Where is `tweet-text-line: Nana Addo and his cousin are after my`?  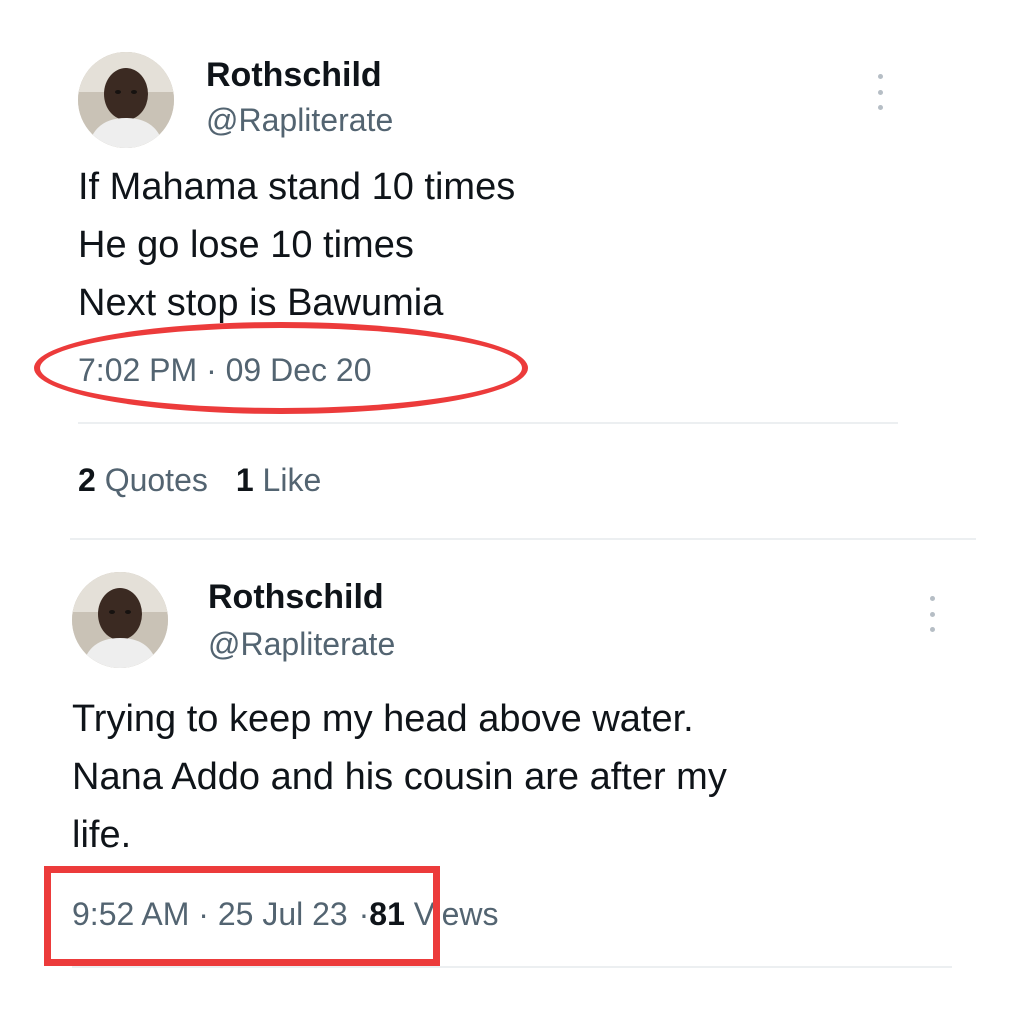
tweet-text-line: Nana Addo and his cousin are after my is located at coordinates (399, 777).